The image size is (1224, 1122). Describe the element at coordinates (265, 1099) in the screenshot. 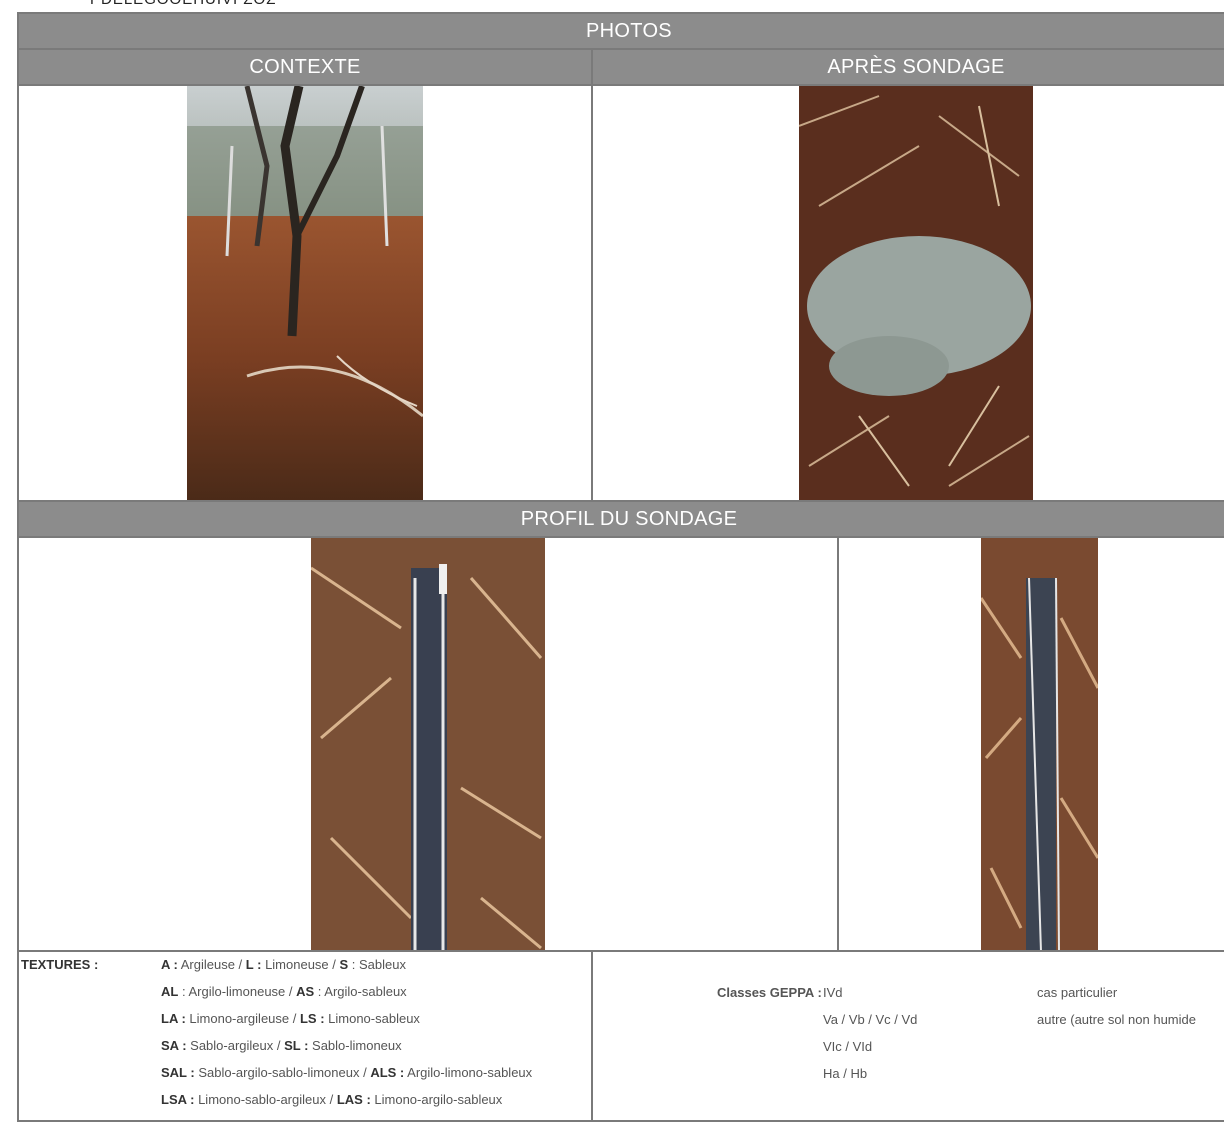

I see `texture-description: Limono-sablo-argileux /` at that location.